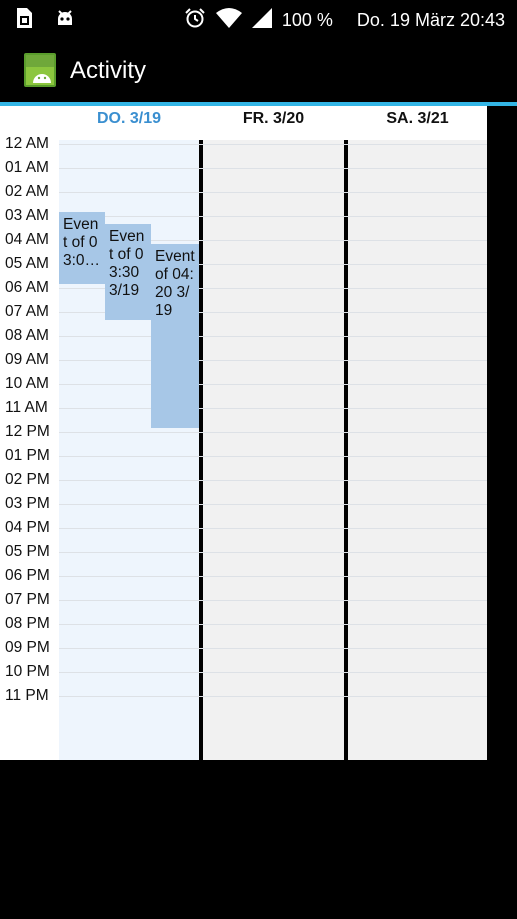 This screenshot has height=919, width=517. I want to click on event-block: Event of 04:20 3/19, so click(175, 336).